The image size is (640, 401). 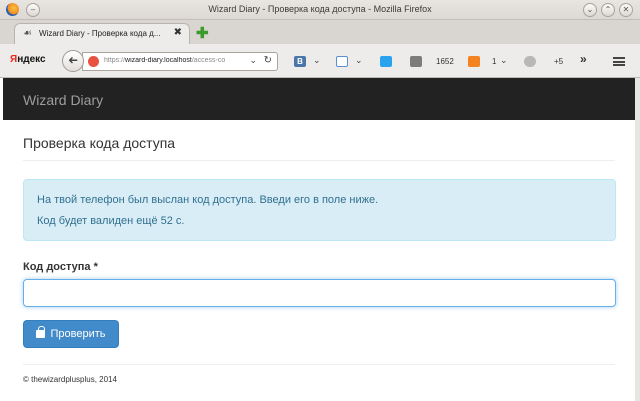 What do you see at coordinates (208, 60) in the screenshot?
I see `url-path: /access-co` at bounding box center [208, 60].